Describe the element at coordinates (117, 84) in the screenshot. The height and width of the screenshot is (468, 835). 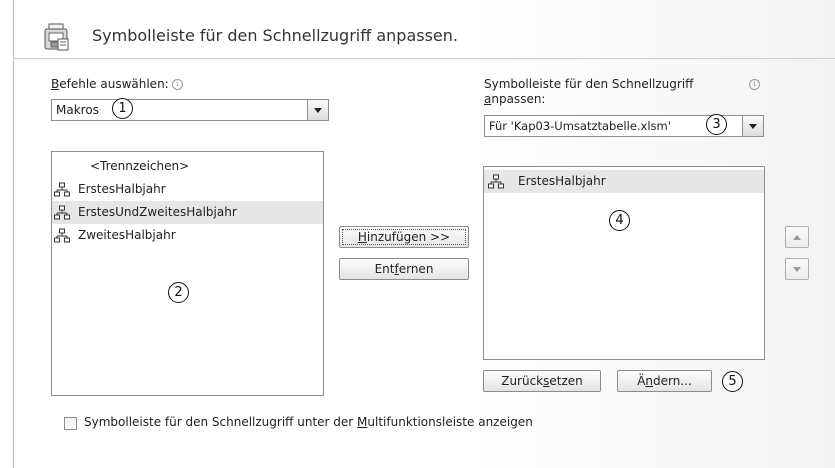
I see `choose-commands-label: Befehle auswählen: i` at that location.